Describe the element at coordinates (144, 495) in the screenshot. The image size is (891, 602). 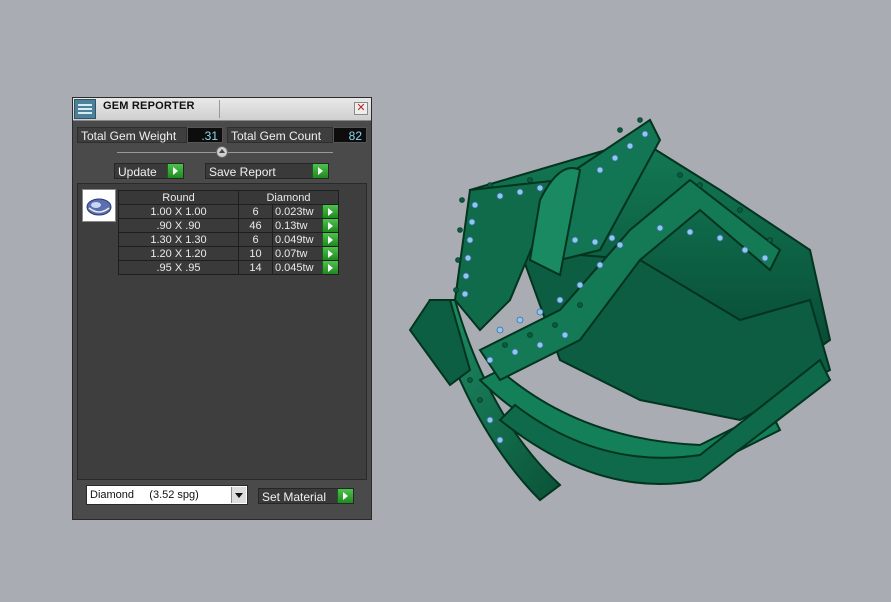
I see `material-select-value: Diamond (3.52 spg)` at that location.